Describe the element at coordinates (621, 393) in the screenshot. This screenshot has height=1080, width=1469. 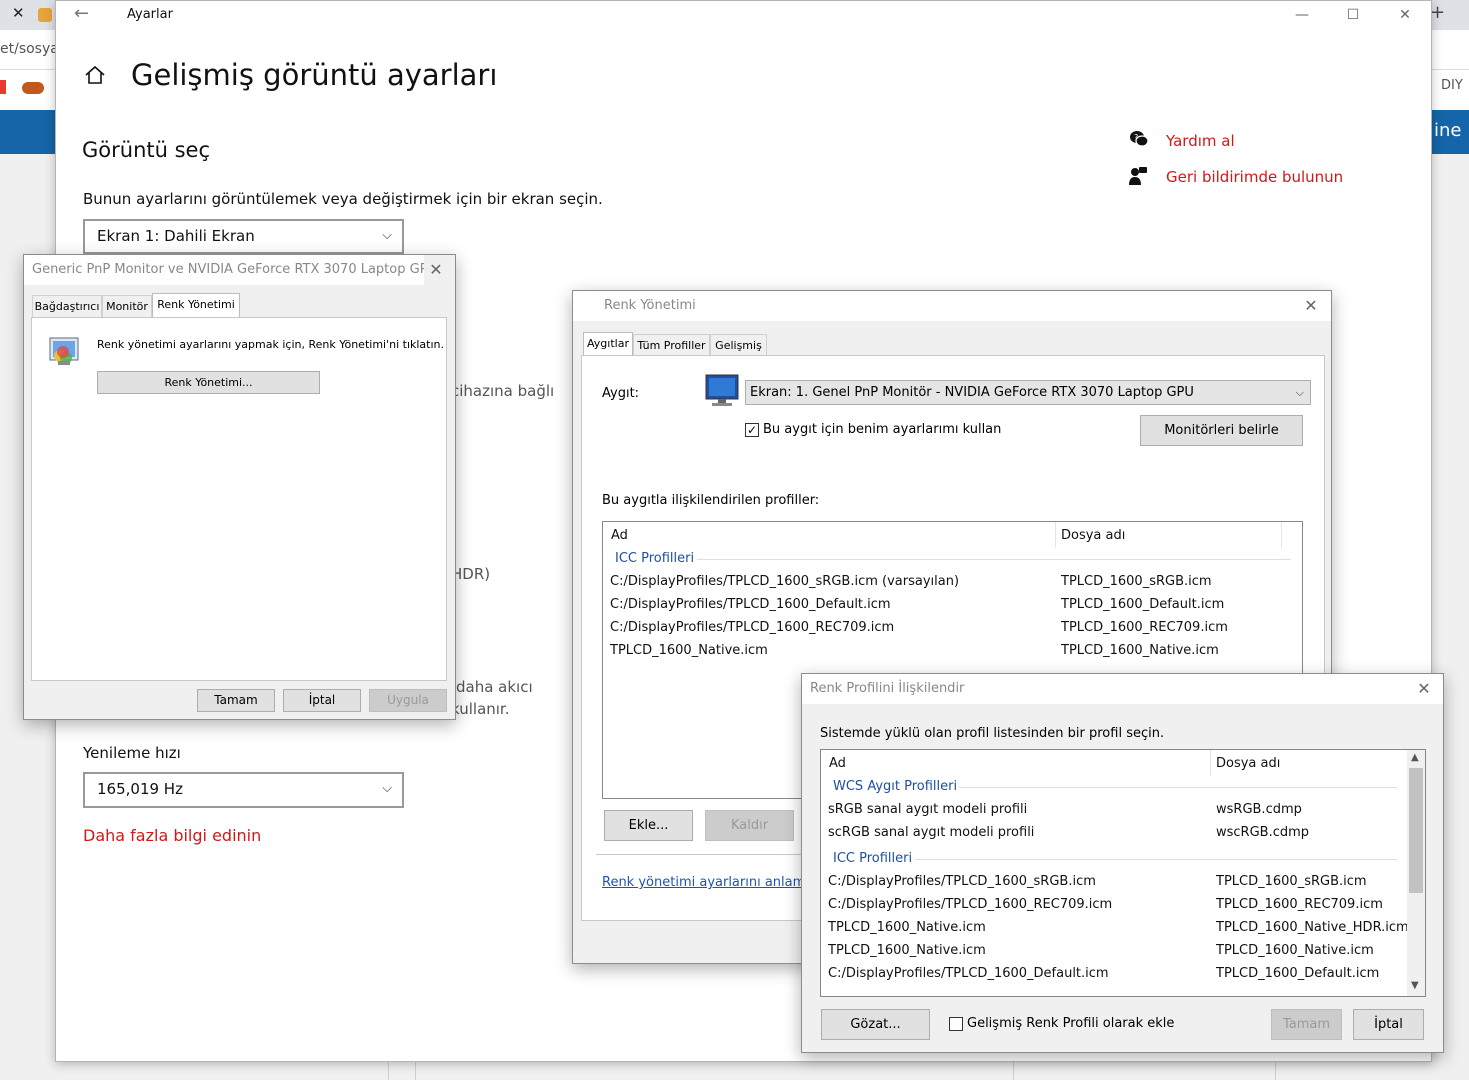
I see `device-label: Aygıt:` at that location.